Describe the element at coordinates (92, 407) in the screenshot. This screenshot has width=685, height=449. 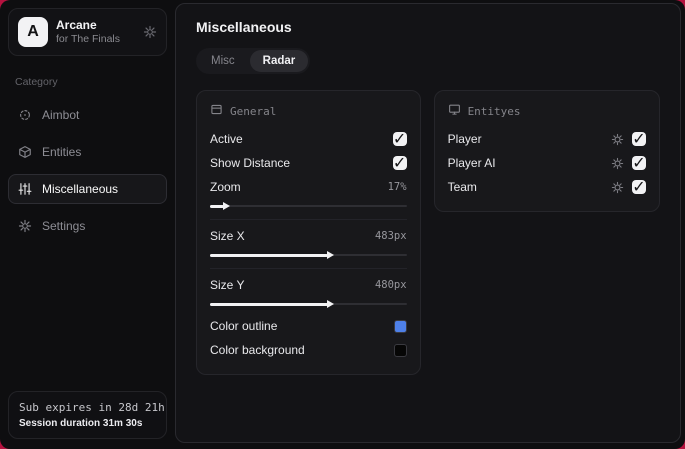
I see `sub-expires-text: Sub expires in 28d 21h` at that location.